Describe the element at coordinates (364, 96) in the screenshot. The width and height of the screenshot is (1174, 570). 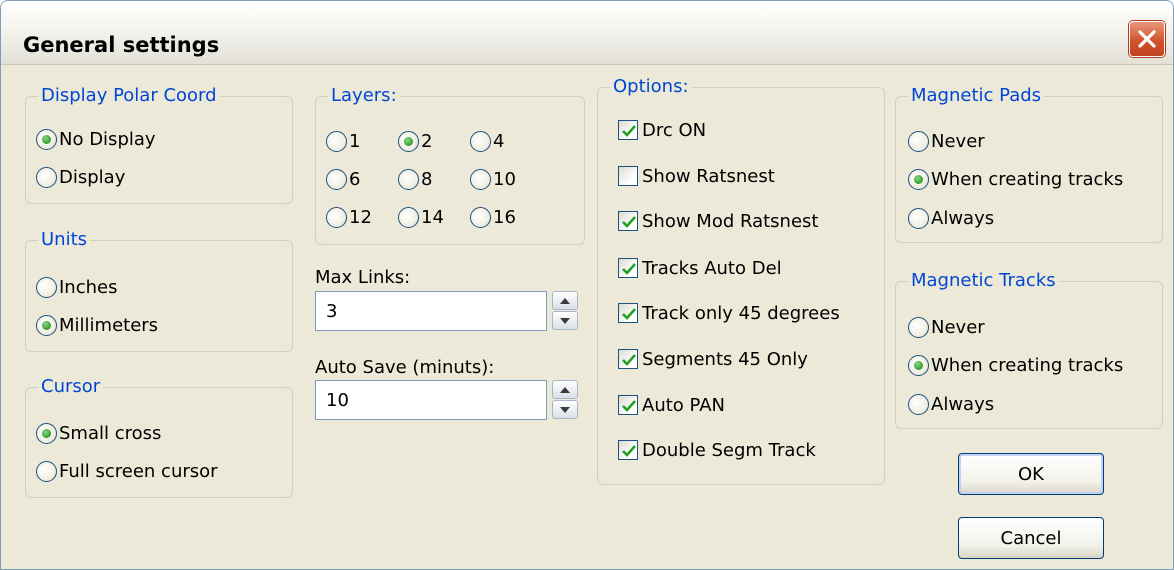
I see `layers-legend: Layers:` at that location.